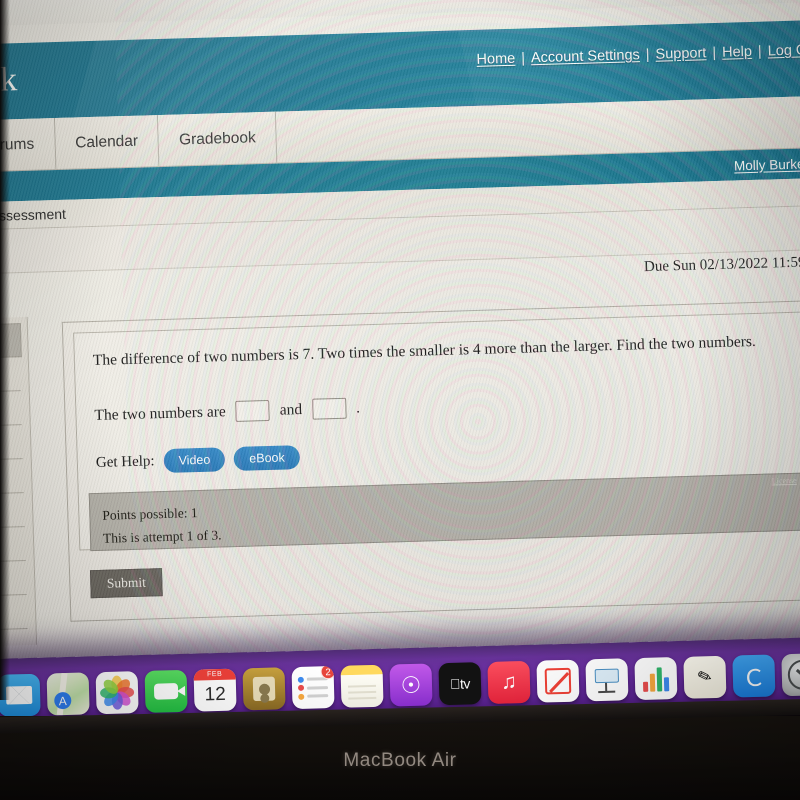 This screenshot has height=800, width=800. I want to click on dock-icon-music: ♫, so click(509, 682).